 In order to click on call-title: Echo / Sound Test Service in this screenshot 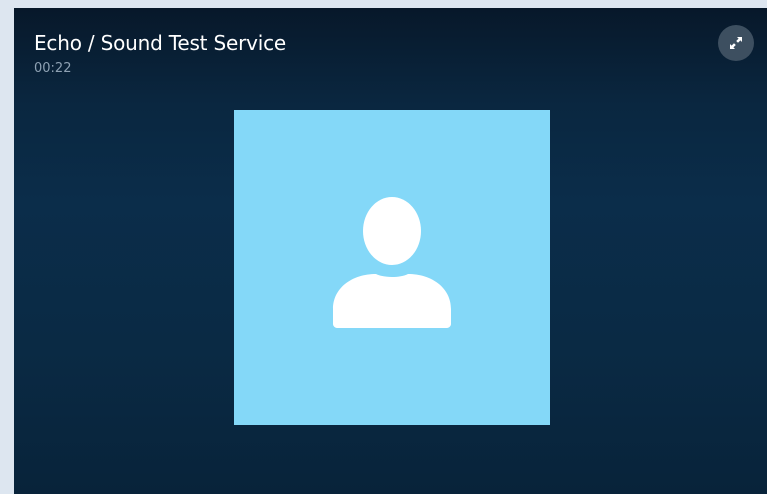, I will do `click(160, 43)`.